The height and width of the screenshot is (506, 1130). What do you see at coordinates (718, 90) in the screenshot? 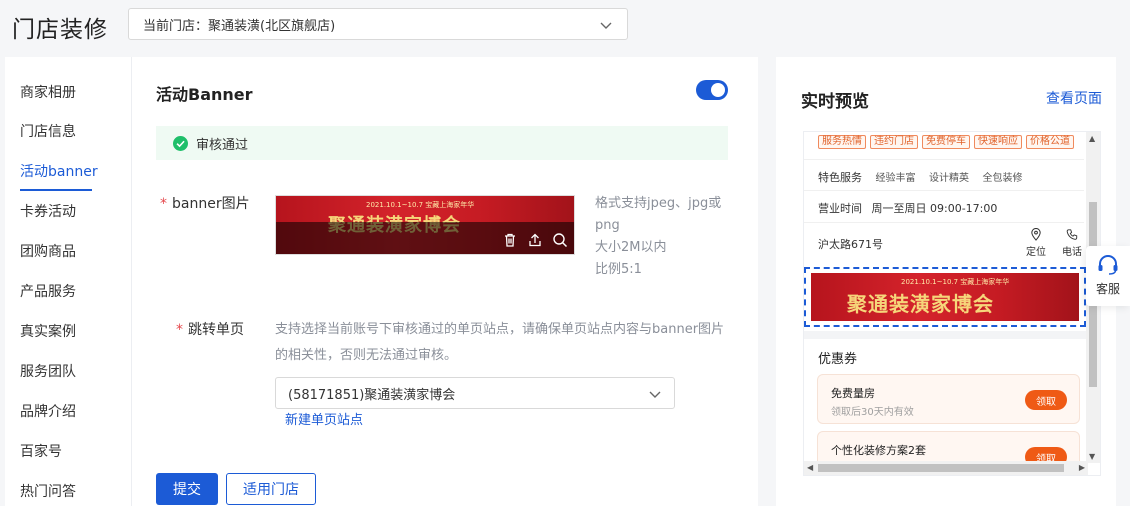
I see `toggle-knob` at bounding box center [718, 90].